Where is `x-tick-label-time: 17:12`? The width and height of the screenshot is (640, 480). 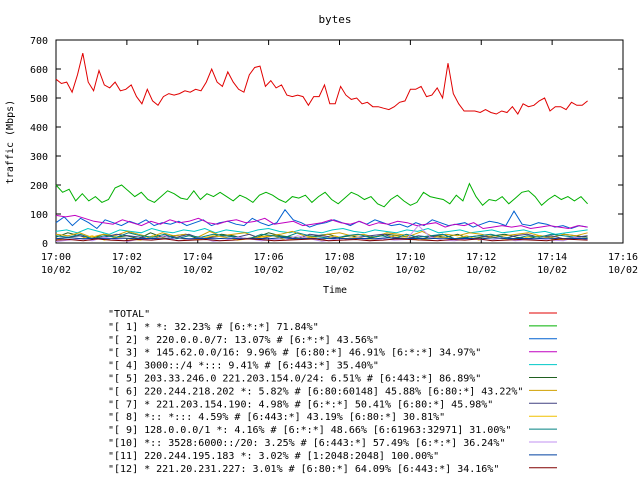 x-tick-label-time: 17:12 is located at coordinates (481, 257).